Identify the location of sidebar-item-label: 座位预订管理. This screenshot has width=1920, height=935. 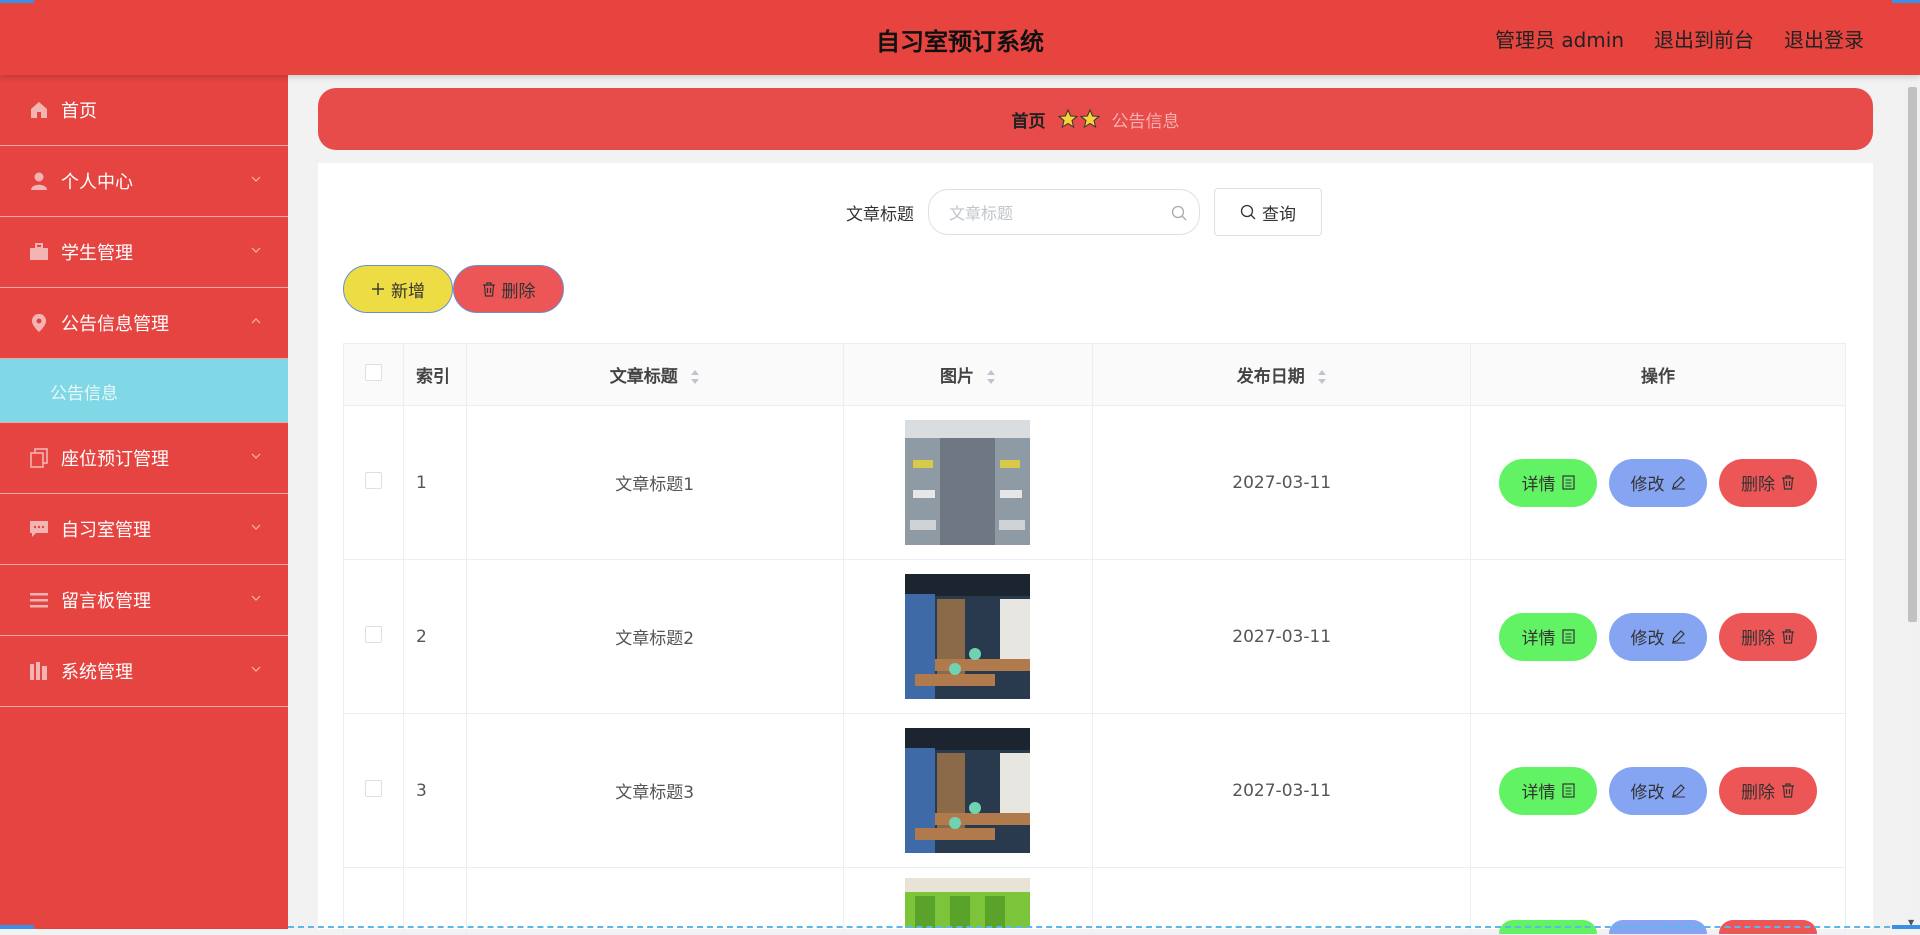
(115, 459).